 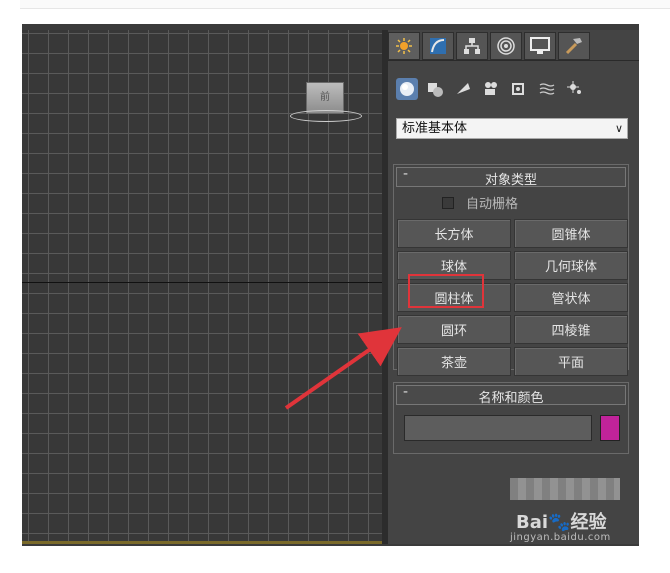 What do you see at coordinates (560, 537) in the screenshot?
I see `watermark-url: jingyan.baidu.com` at bounding box center [560, 537].